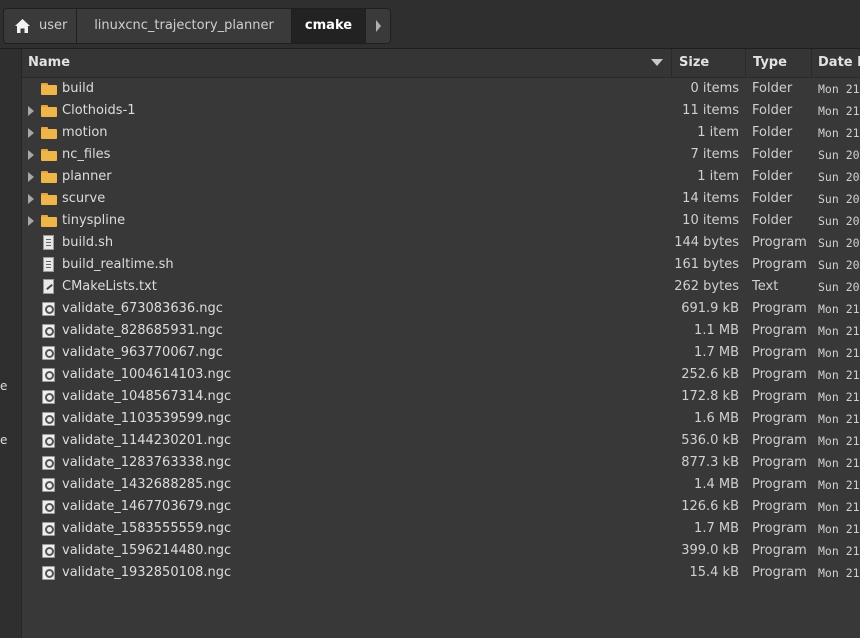 This screenshot has height=638, width=860. Describe the element at coordinates (441, 177) in the screenshot. I see `table-row: planner 1 item Folder Sun 20` at that location.